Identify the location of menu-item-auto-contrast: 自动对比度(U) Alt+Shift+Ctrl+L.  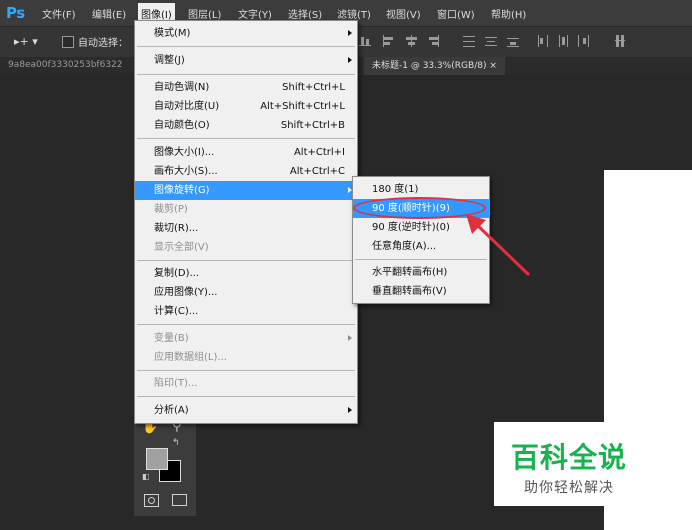
(246, 106).